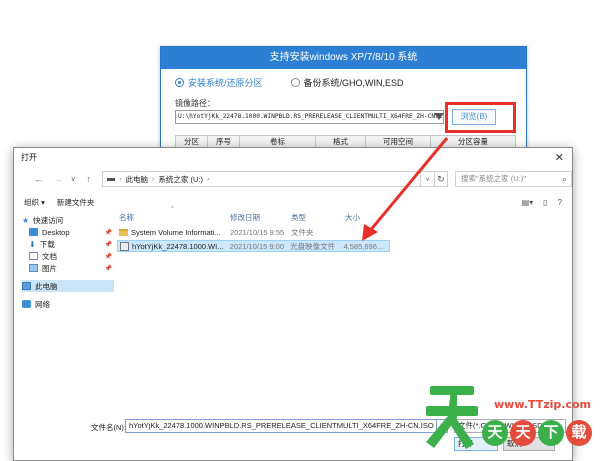  What do you see at coordinates (542, 404) in the screenshot?
I see `watermark-url: www.TTzip.com` at bounding box center [542, 404].